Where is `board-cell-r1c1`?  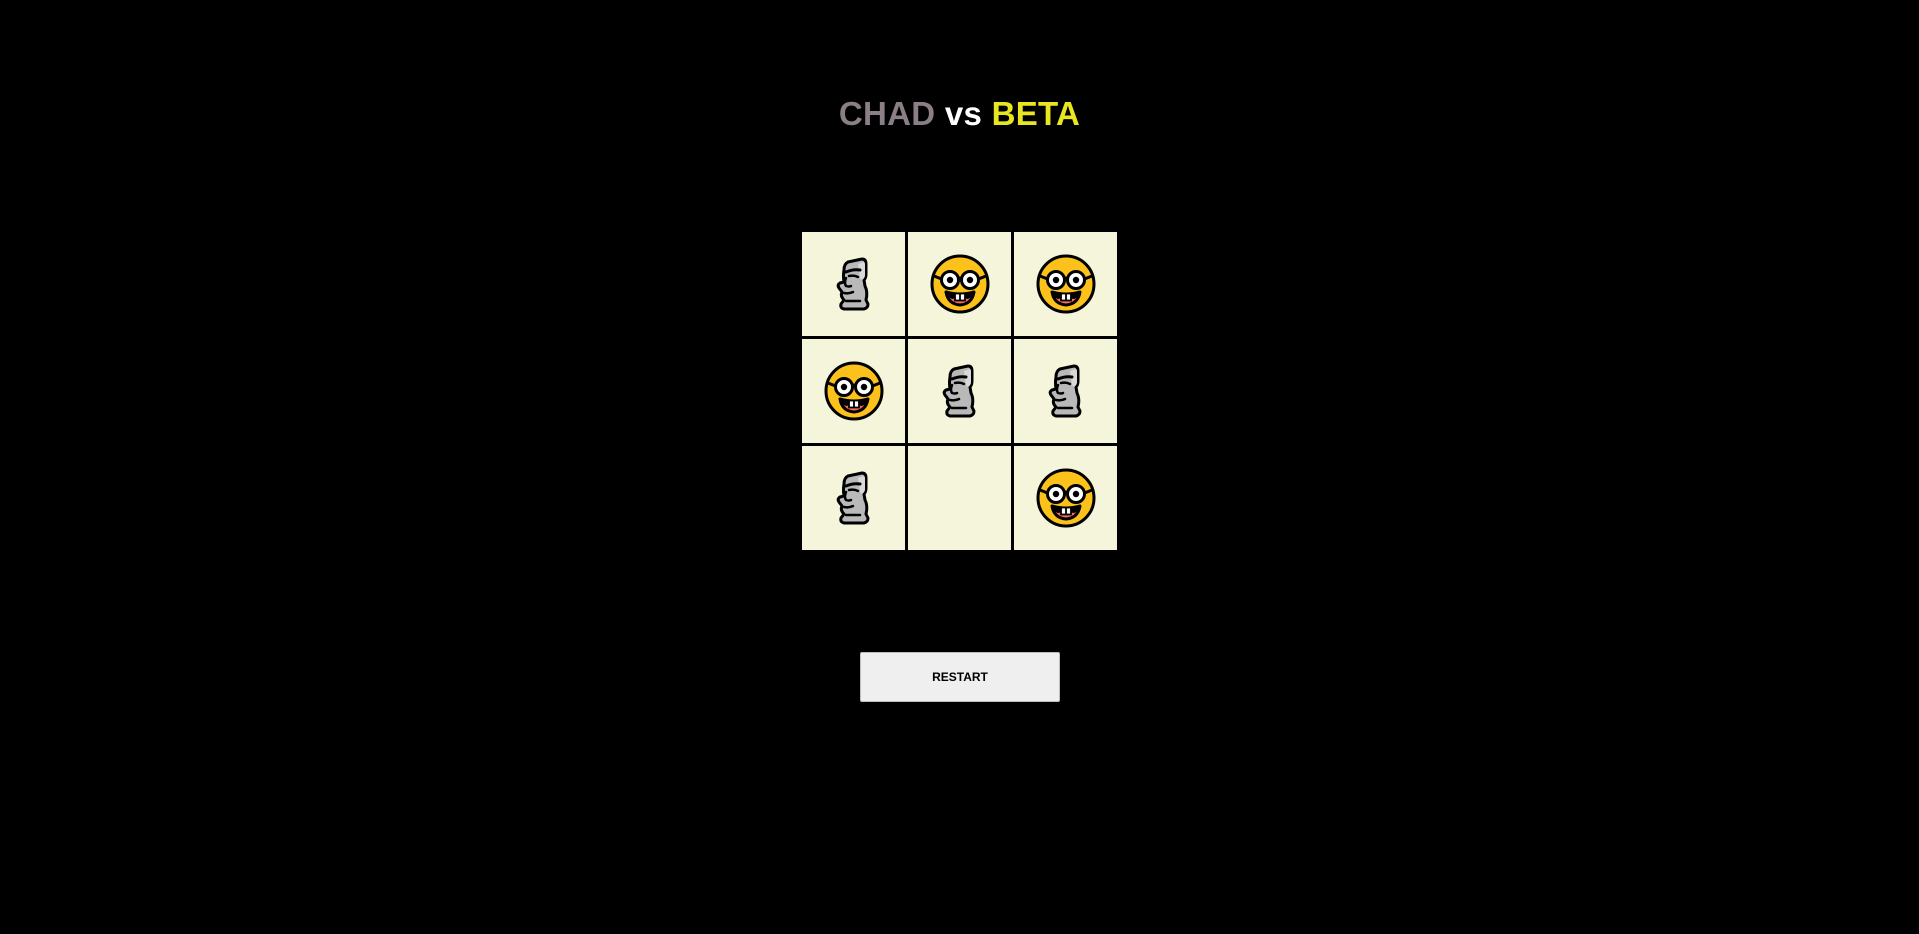 board-cell-r1c1 is located at coordinates (853, 284).